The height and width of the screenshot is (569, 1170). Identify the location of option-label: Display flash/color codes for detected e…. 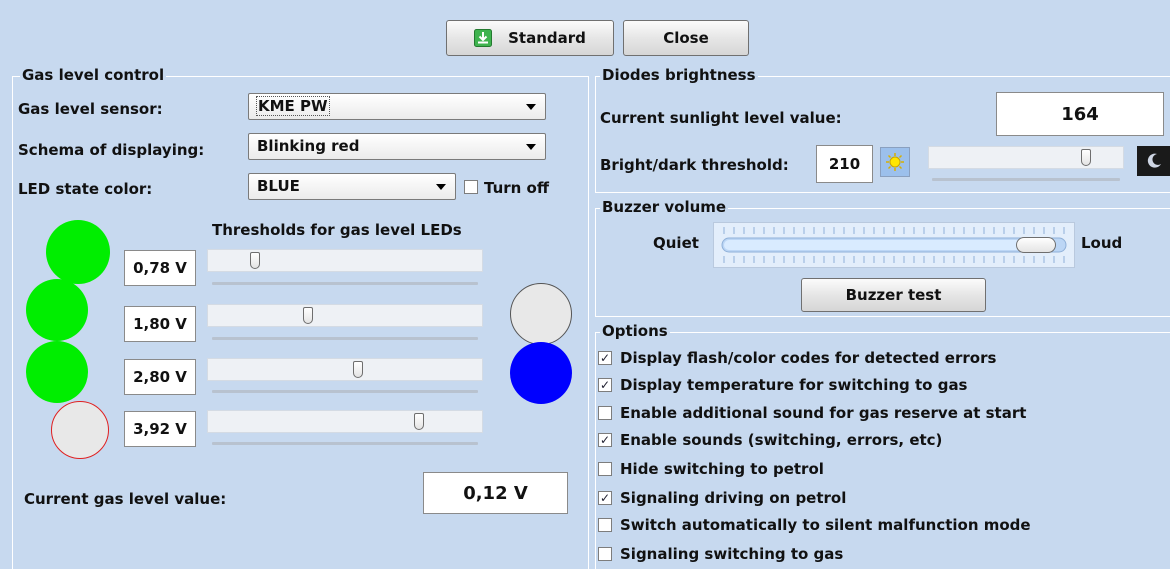
(808, 358).